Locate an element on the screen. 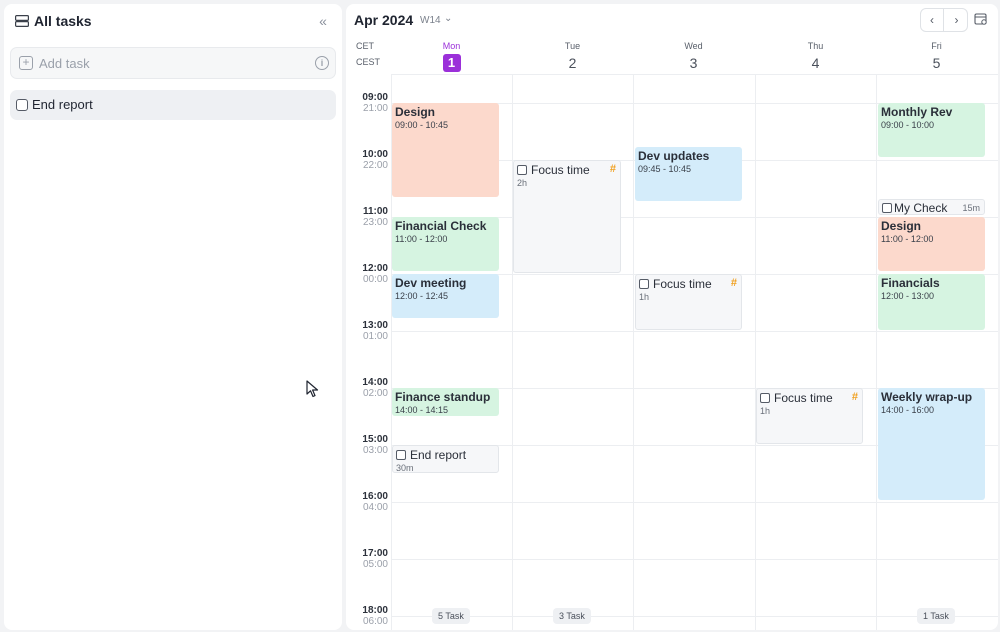 This screenshot has height=632, width=1000. task-focus-time-tue: Focus time 2h # is located at coordinates (567, 216).